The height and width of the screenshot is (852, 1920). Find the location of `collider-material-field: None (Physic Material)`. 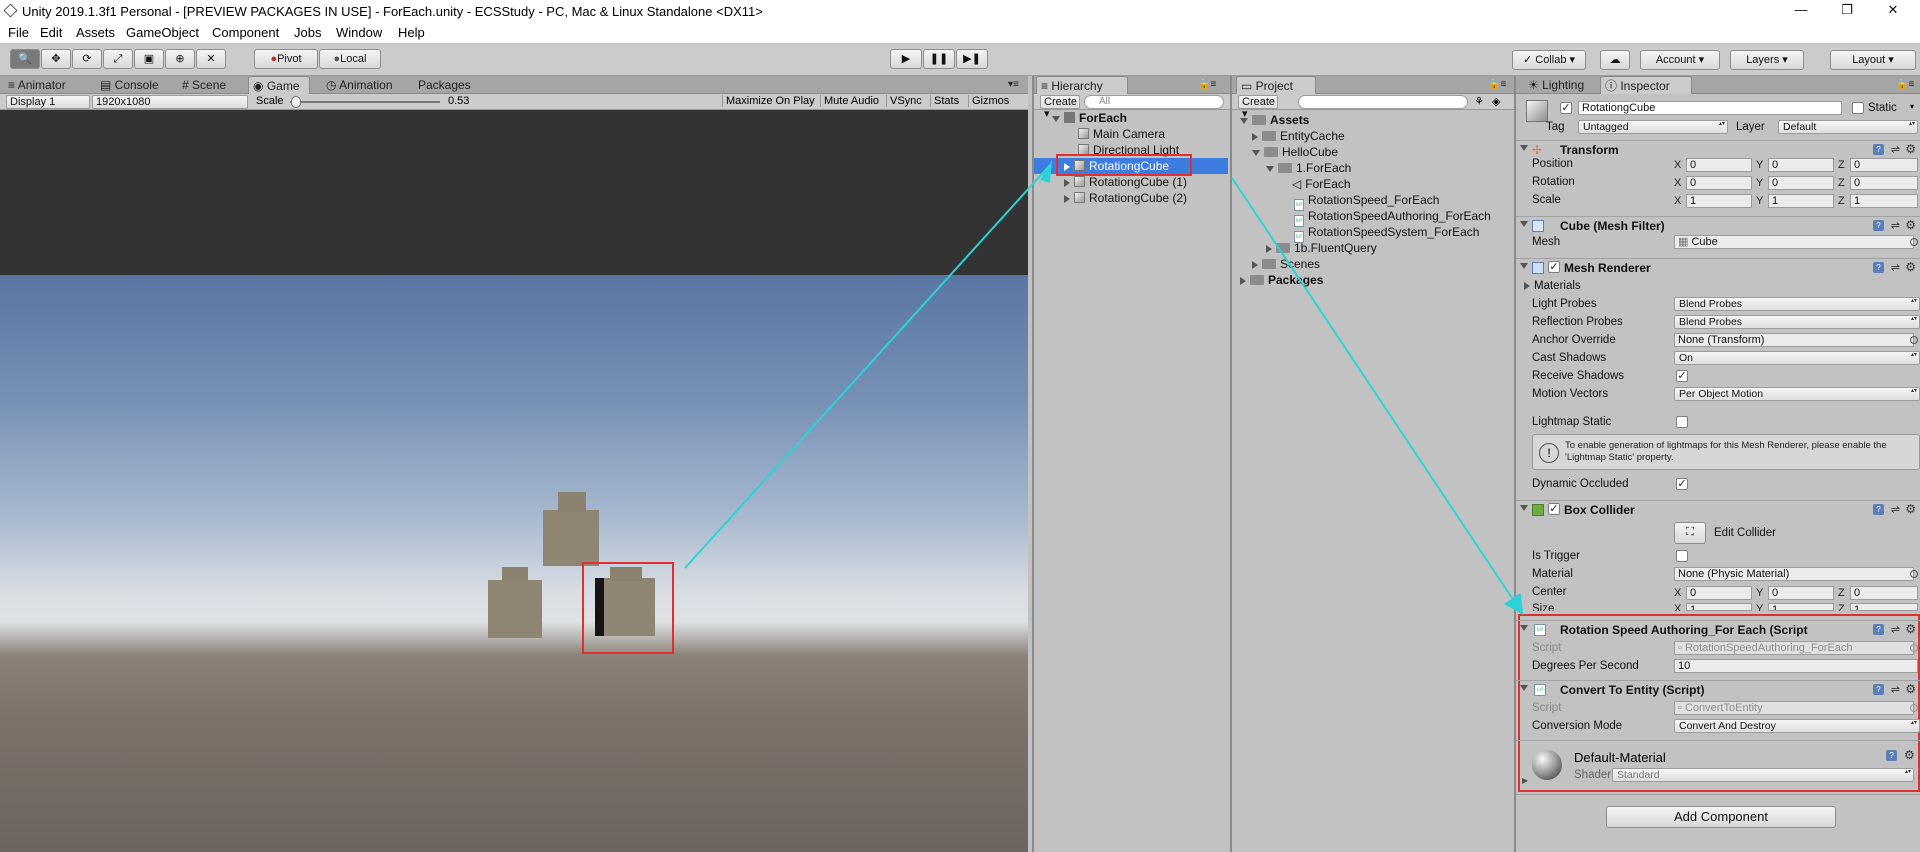

collider-material-field: None (Physic Material) is located at coordinates (1794, 574).